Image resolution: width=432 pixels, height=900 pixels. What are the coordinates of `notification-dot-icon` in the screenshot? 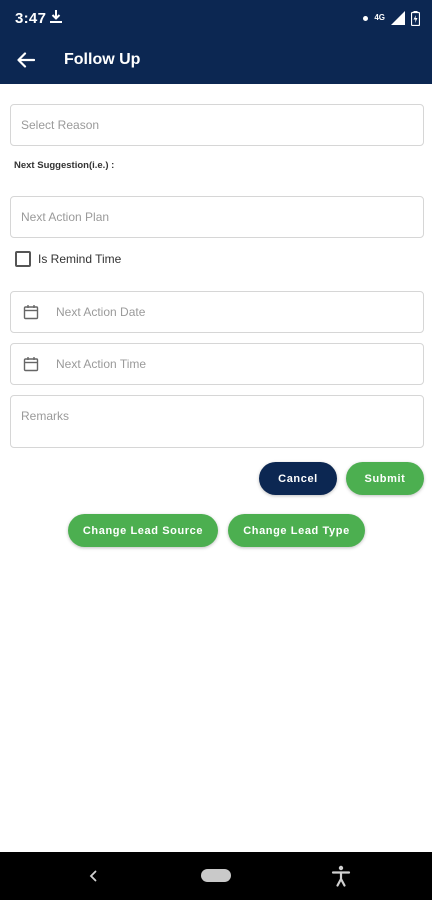 It's located at (366, 18).